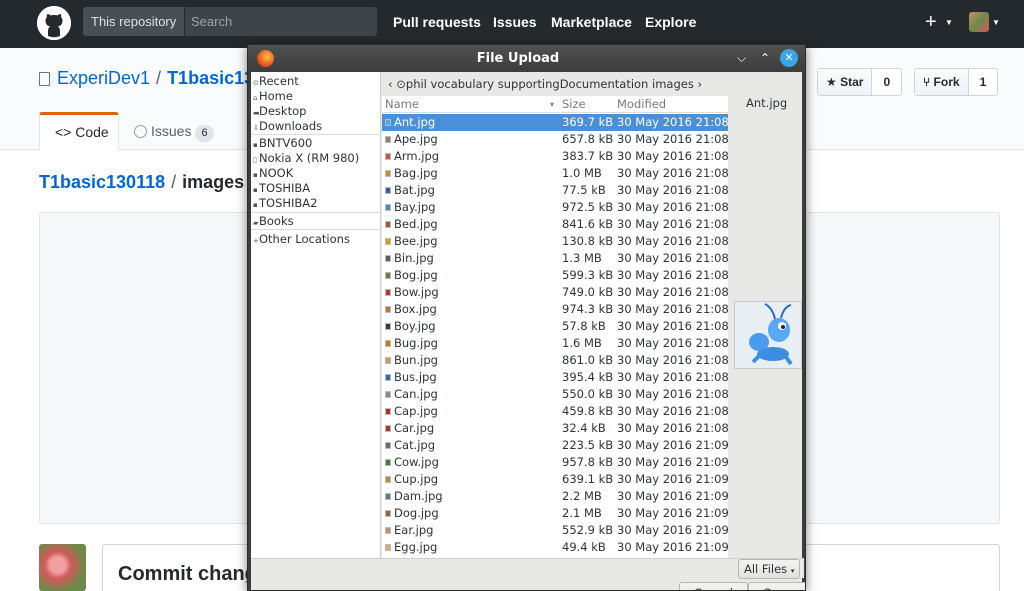 The height and width of the screenshot is (591, 1024). I want to click on sort-descending-icon: ▾, so click(552, 105).